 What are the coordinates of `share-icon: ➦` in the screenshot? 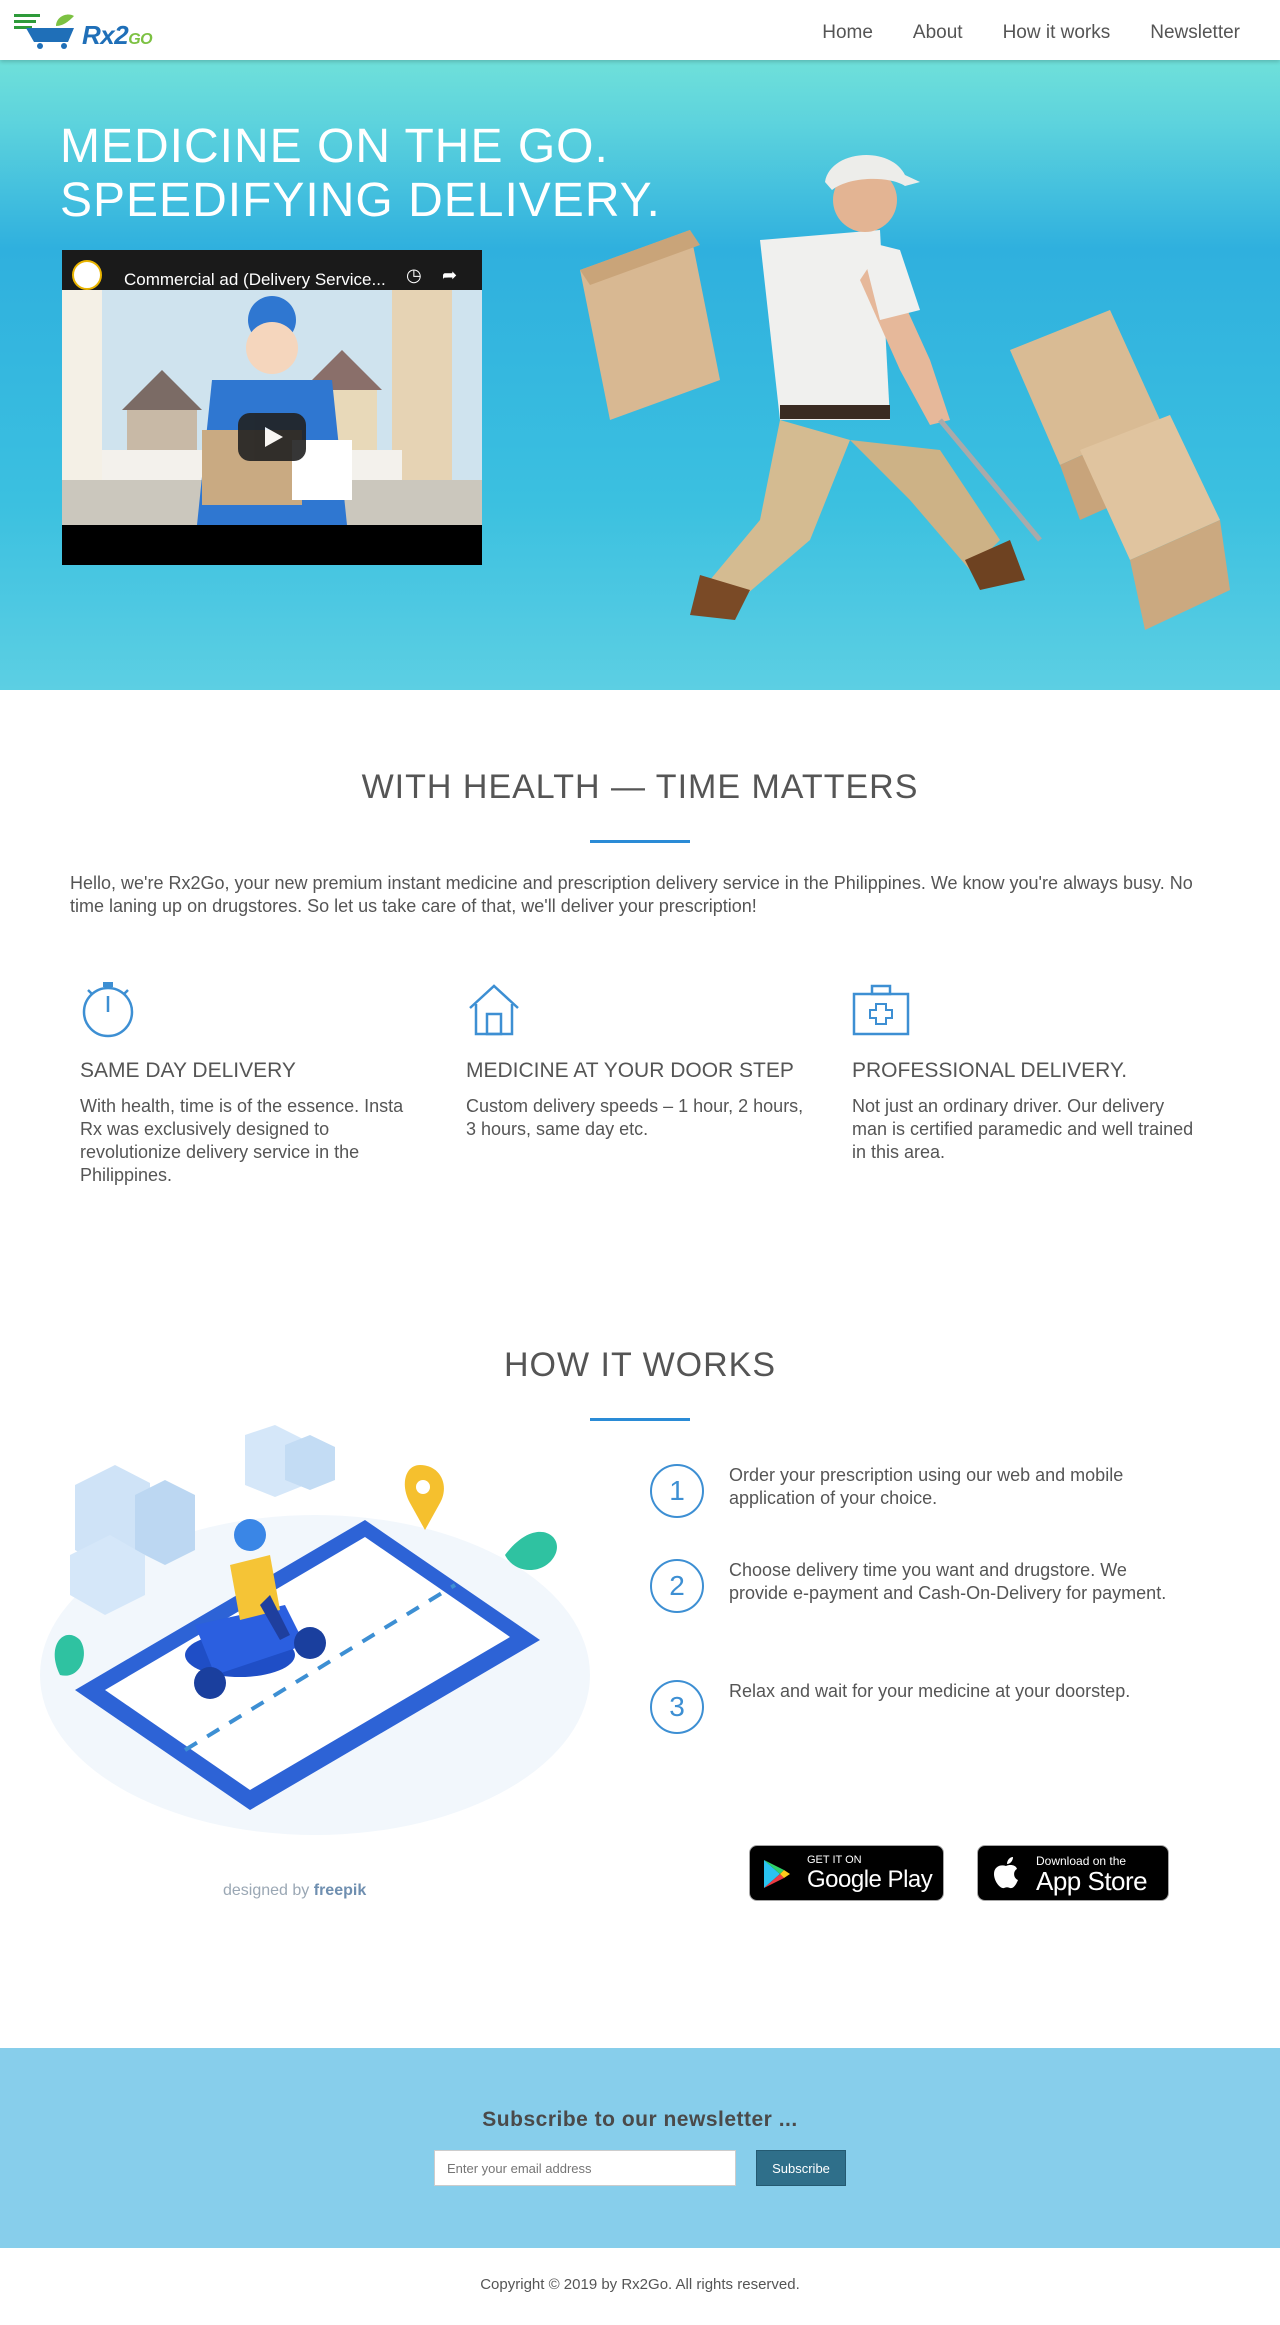 It's located at (453, 275).